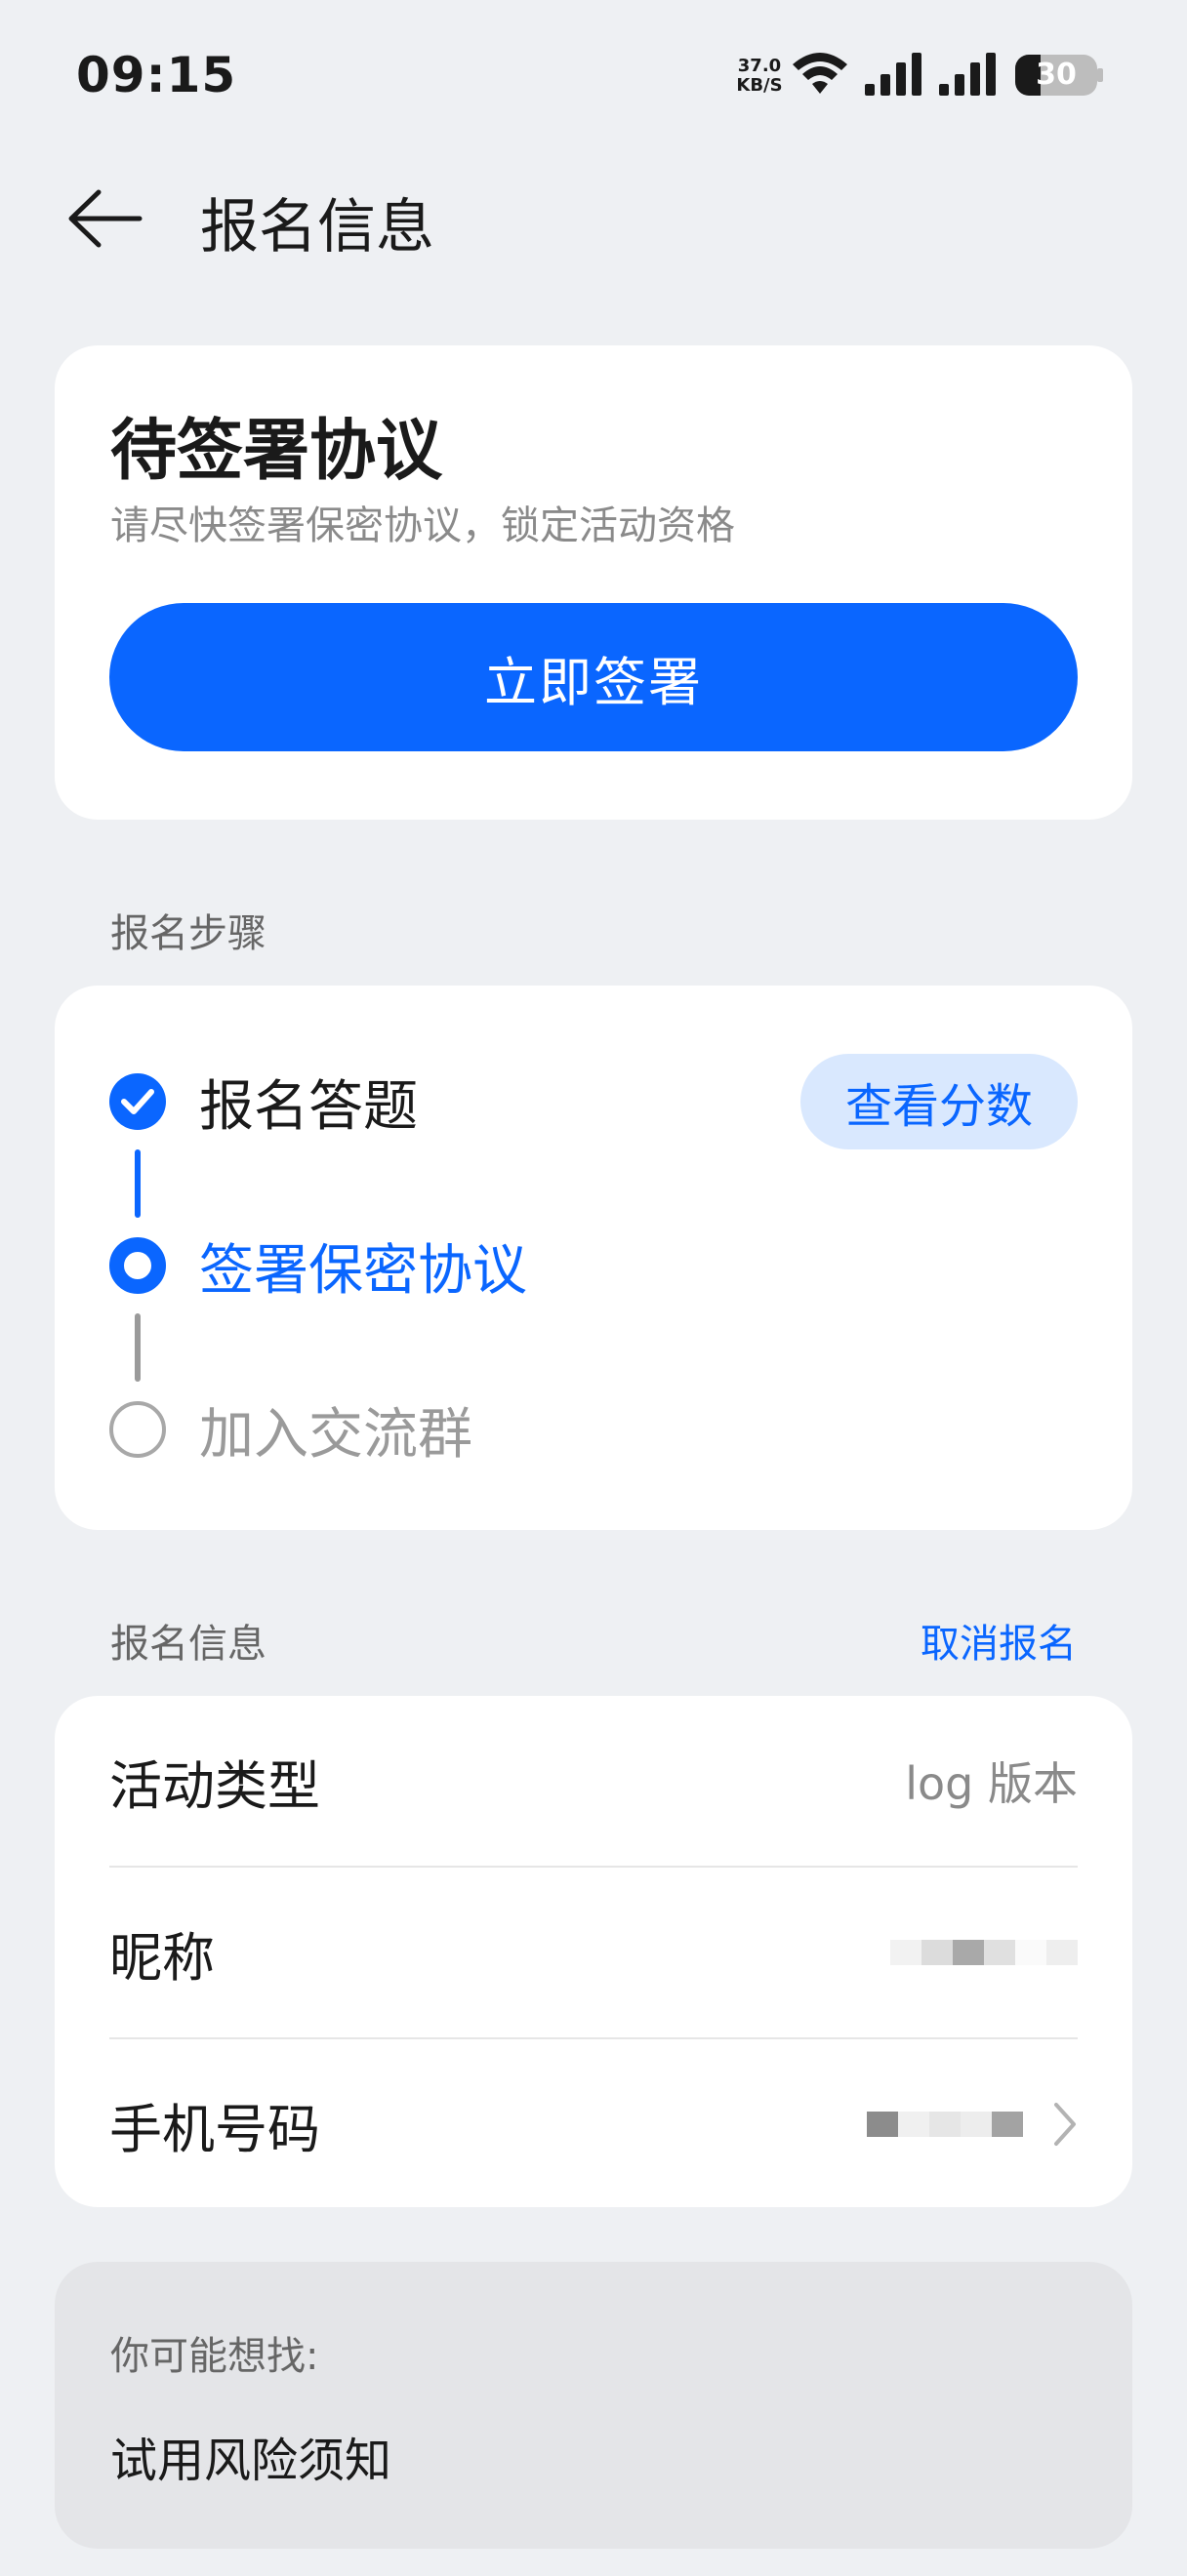 The image size is (1187, 2576). What do you see at coordinates (820, 73) in the screenshot?
I see `wifi-icon` at bounding box center [820, 73].